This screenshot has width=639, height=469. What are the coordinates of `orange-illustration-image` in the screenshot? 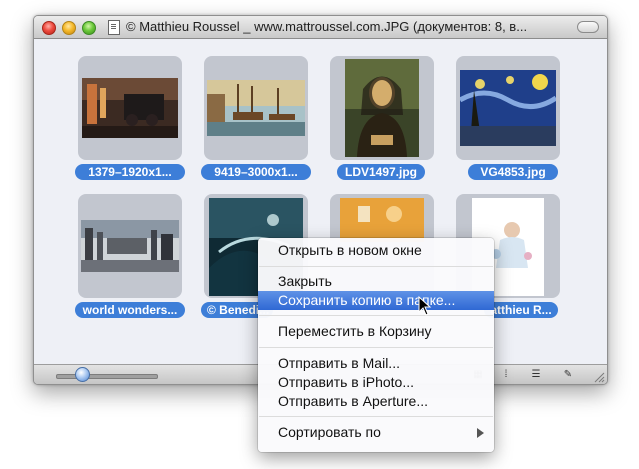 It's located at (382, 220).